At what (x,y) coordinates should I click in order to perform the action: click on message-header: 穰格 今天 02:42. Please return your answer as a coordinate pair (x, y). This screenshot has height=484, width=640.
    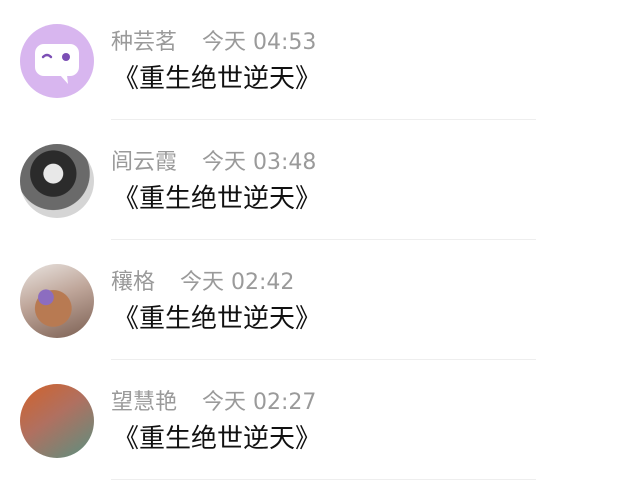
    Looking at the image, I should click on (202, 283).